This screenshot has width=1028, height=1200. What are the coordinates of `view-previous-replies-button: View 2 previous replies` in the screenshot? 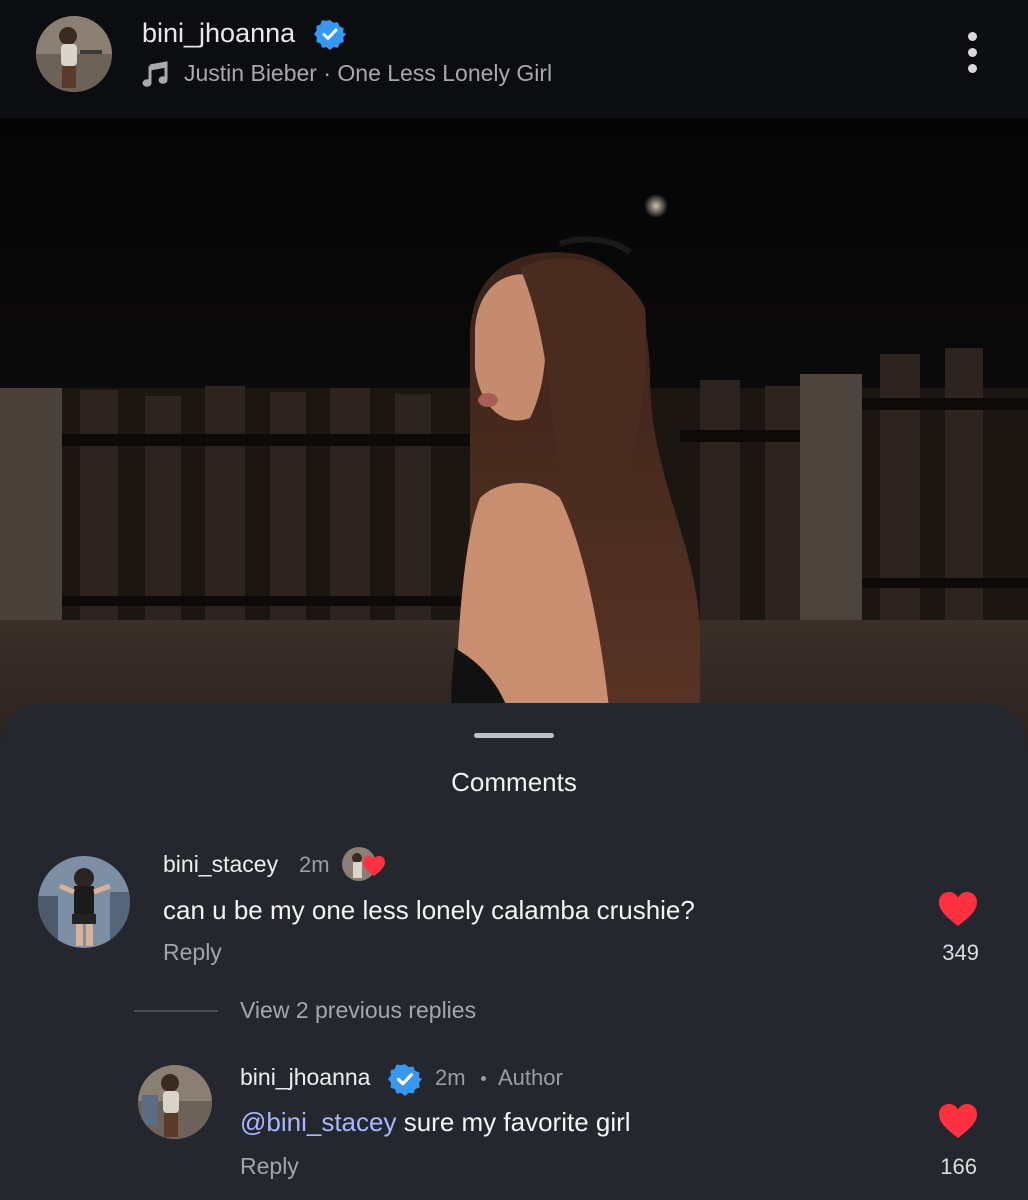 It's located at (358, 1010).